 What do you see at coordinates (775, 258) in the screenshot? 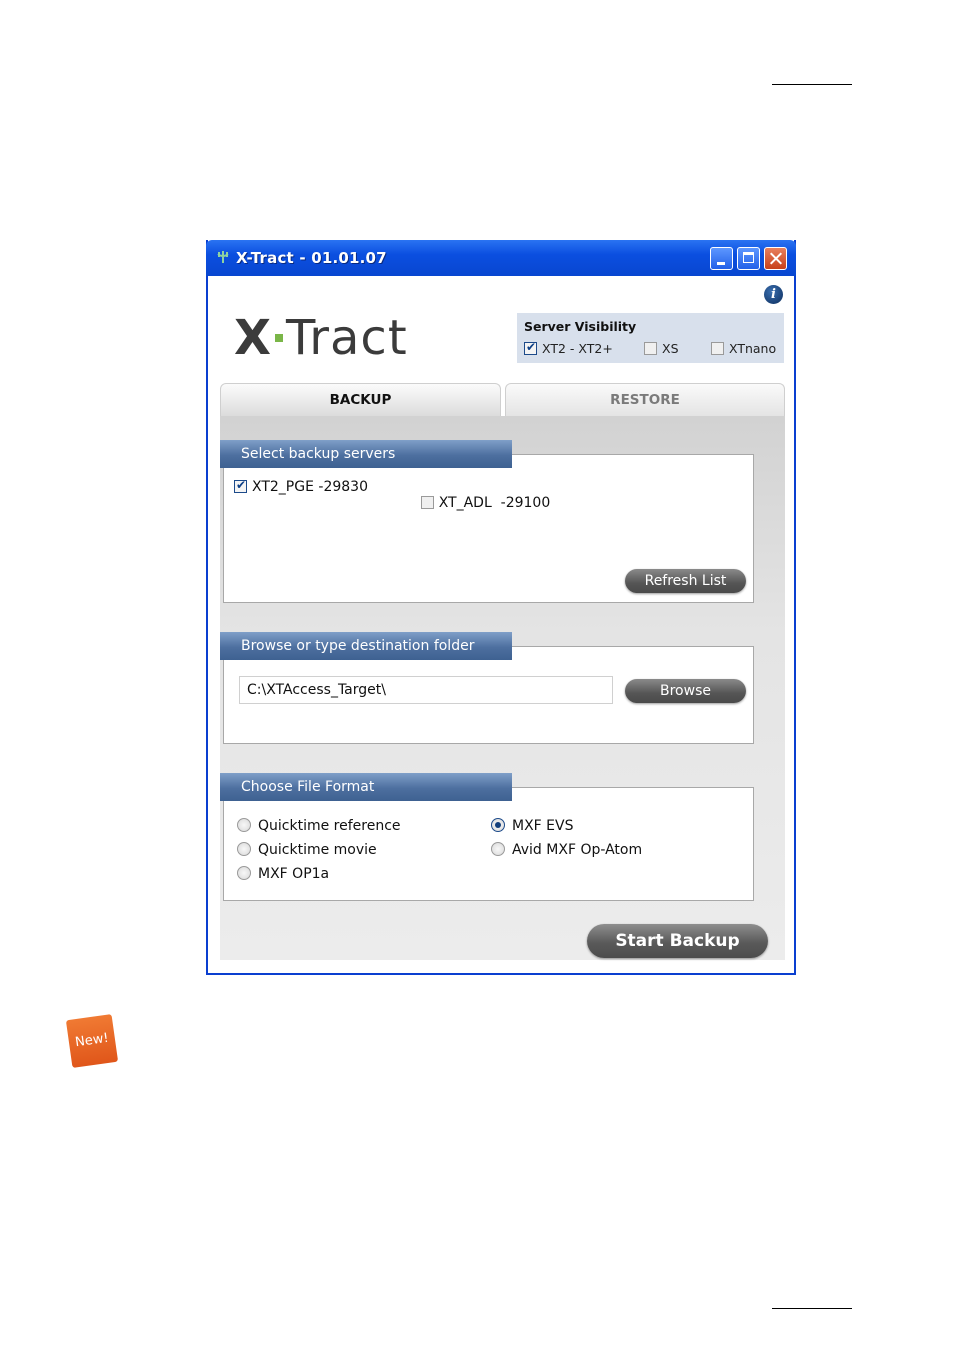
I see `close-button` at bounding box center [775, 258].